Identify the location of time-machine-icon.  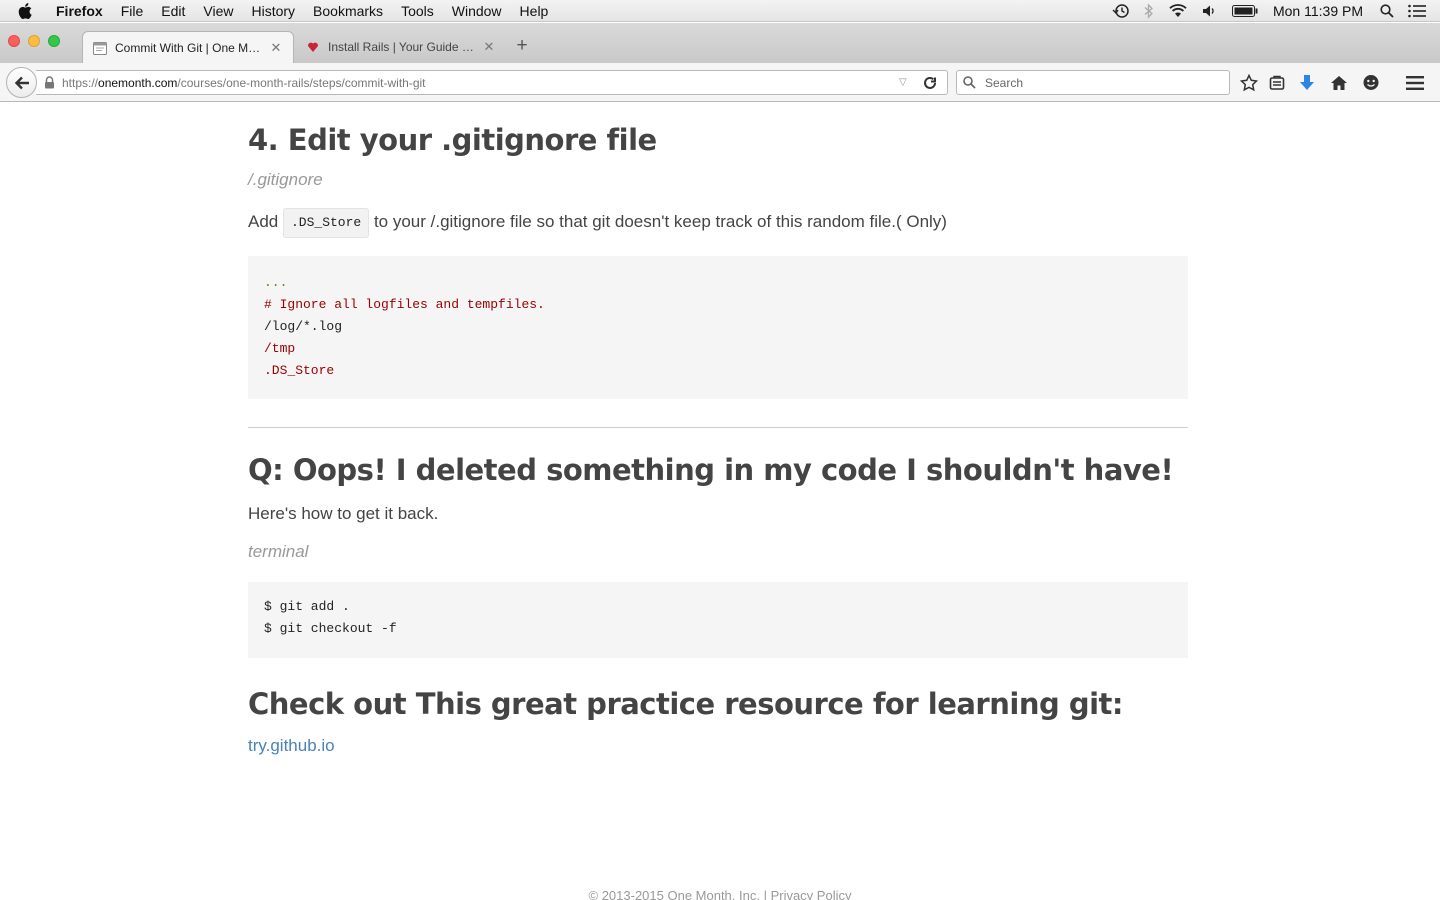
(1121, 11).